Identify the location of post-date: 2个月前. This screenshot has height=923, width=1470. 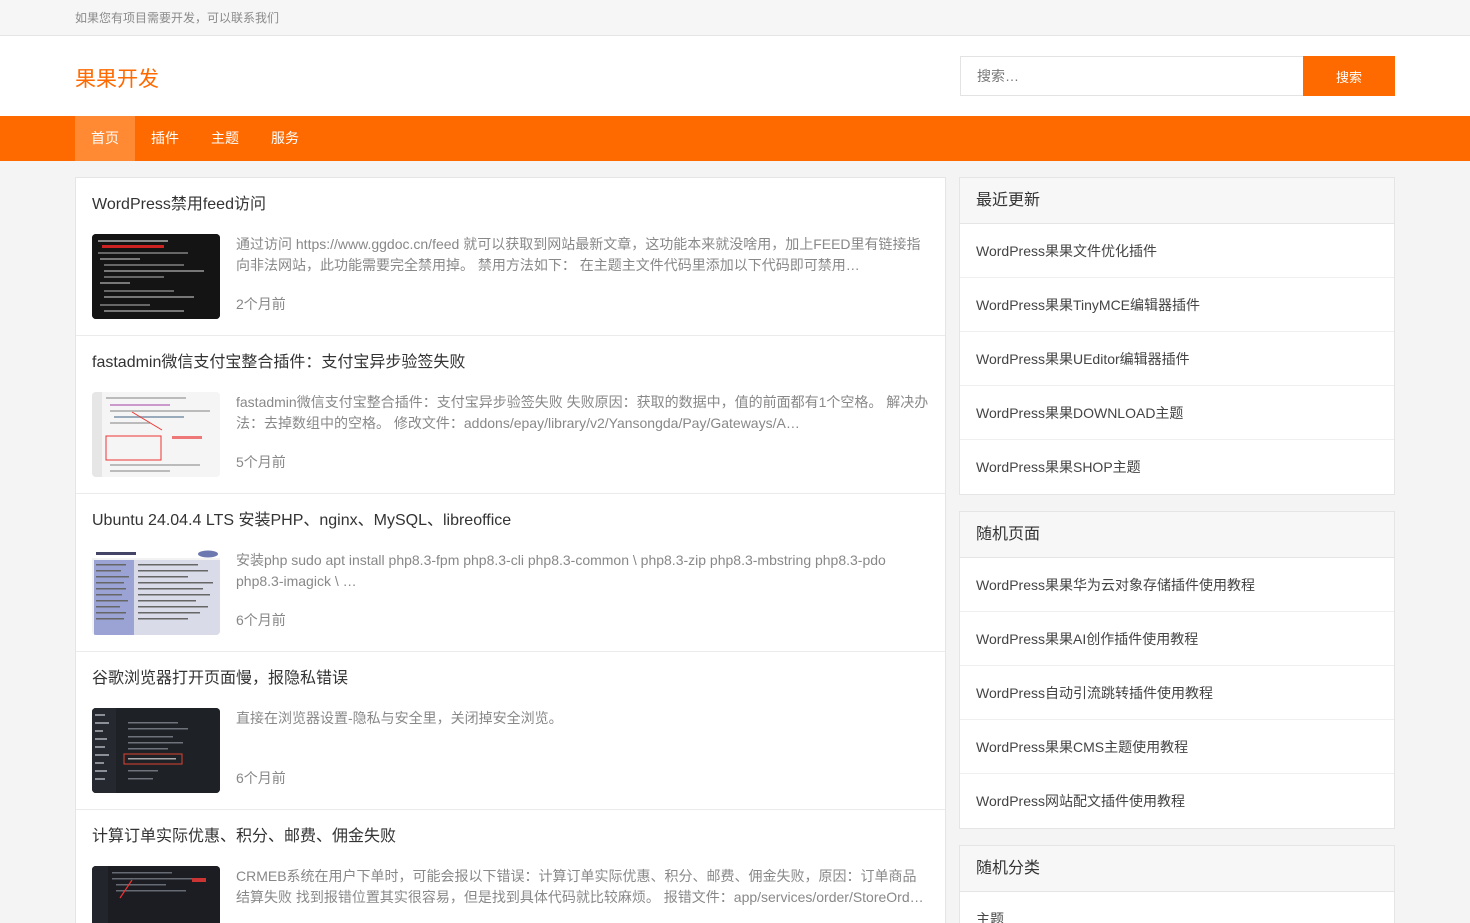
(261, 304).